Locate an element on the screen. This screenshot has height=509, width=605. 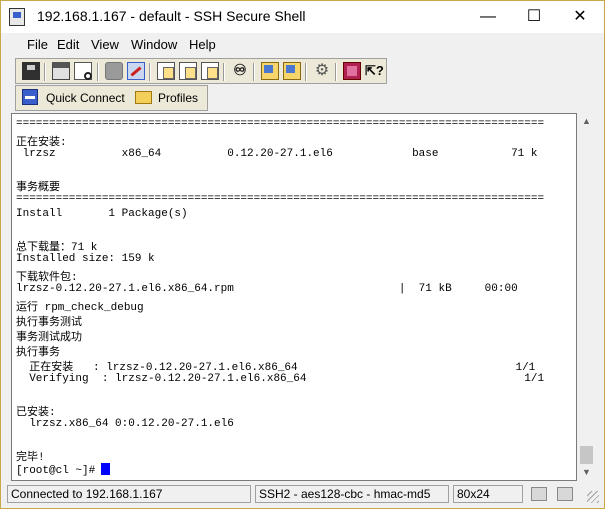
resize-grip-icon is located at coordinates (593, 497).